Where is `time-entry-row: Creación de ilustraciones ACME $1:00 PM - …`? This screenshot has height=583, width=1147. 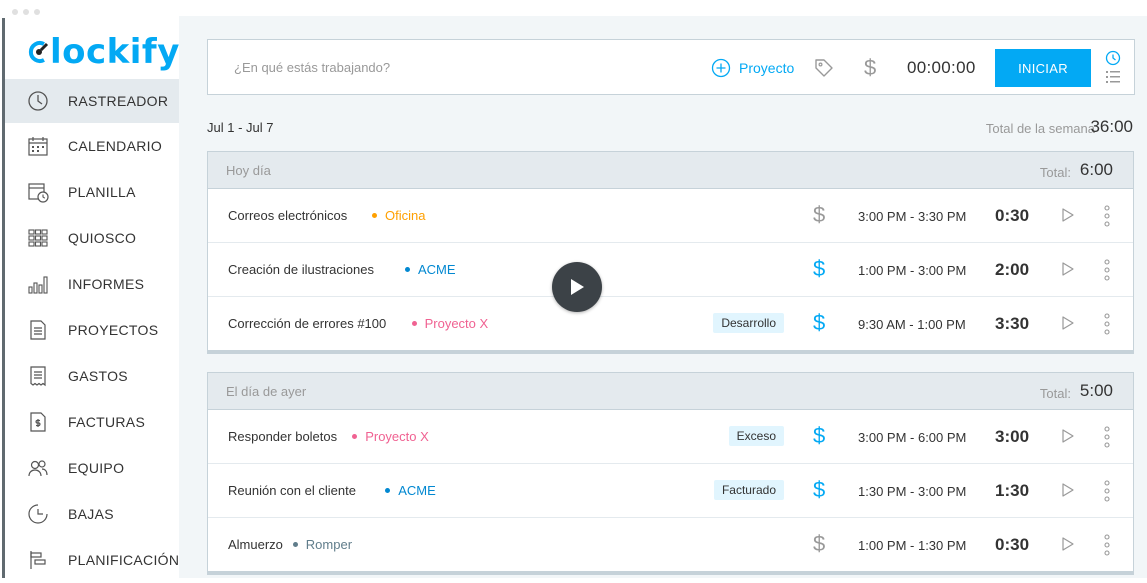 time-entry-row: Creación de ilustraciones ACME $1:00 PM - … is located at coordinates (670, 270).